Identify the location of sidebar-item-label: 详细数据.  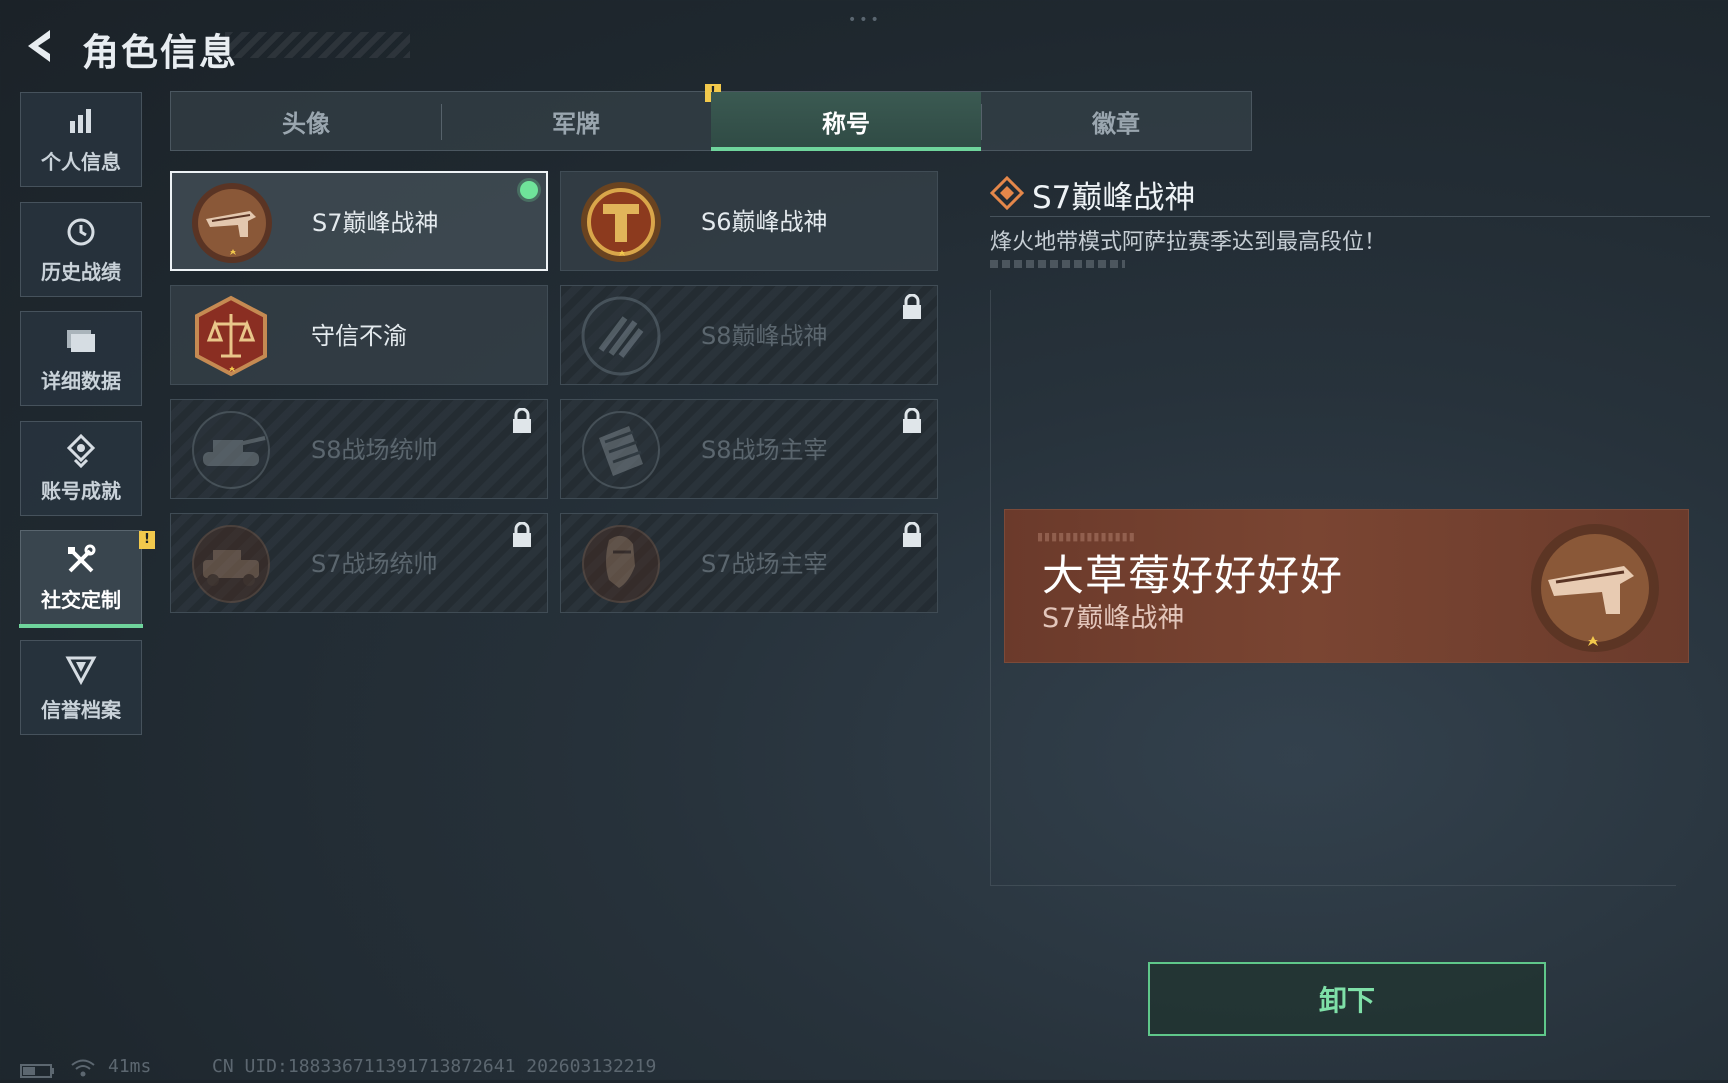
(81, 381).